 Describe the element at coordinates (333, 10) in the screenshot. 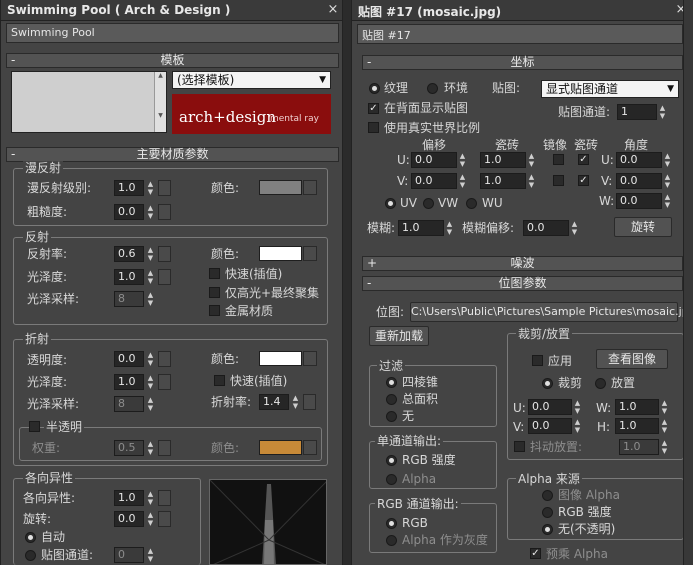

I see `close-icon: ×` at that location.